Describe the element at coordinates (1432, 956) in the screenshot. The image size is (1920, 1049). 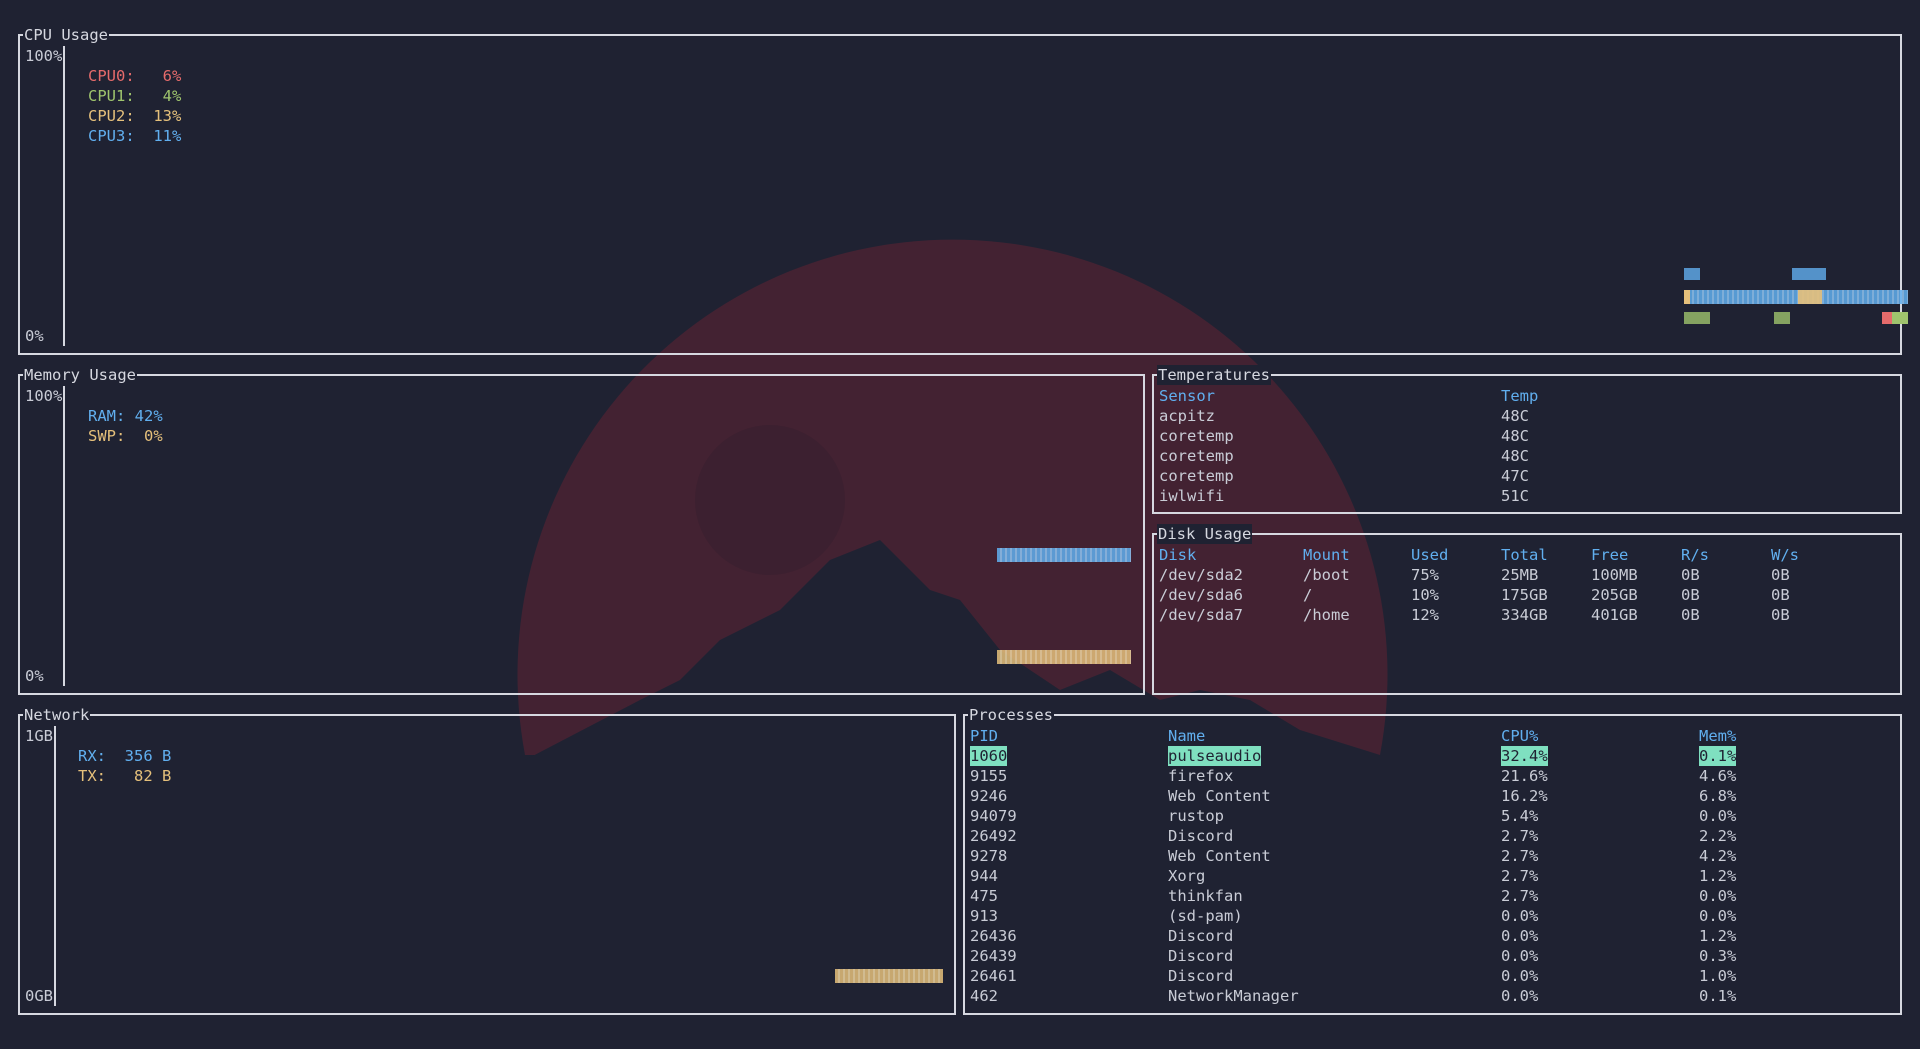
I see `process-row: 26439 Discord 0.0% 0.3%` at that location.